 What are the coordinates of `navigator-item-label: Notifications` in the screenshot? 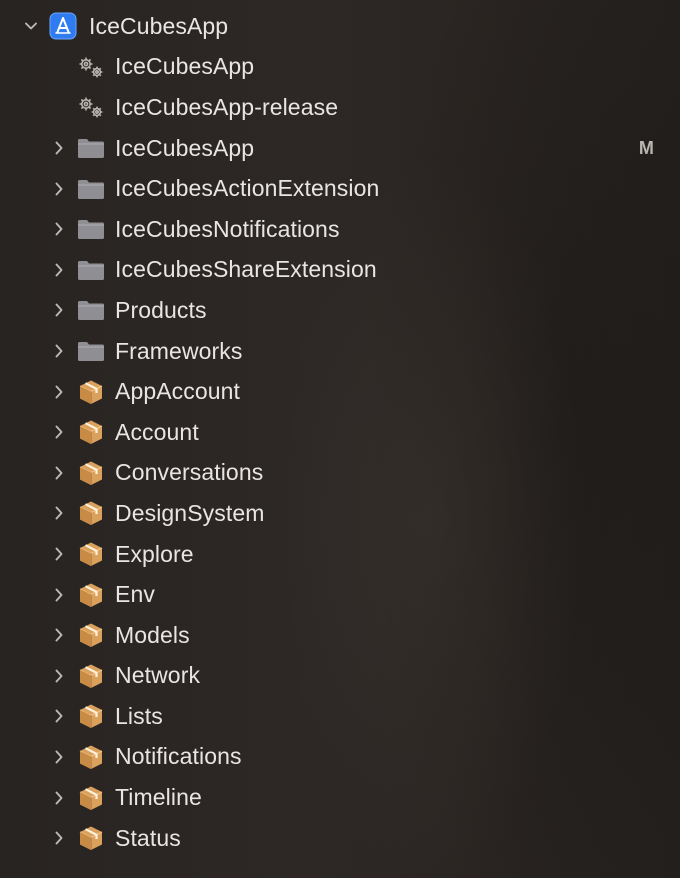 It's located at (178, 756).